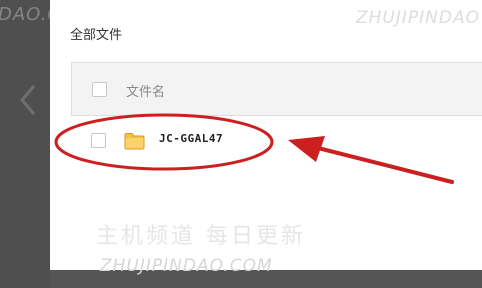  What do you see at coordinates (276, 141) in the screenshot?
I see `file-list-item: JC-GGAL47` at bounding box center [276, 141].